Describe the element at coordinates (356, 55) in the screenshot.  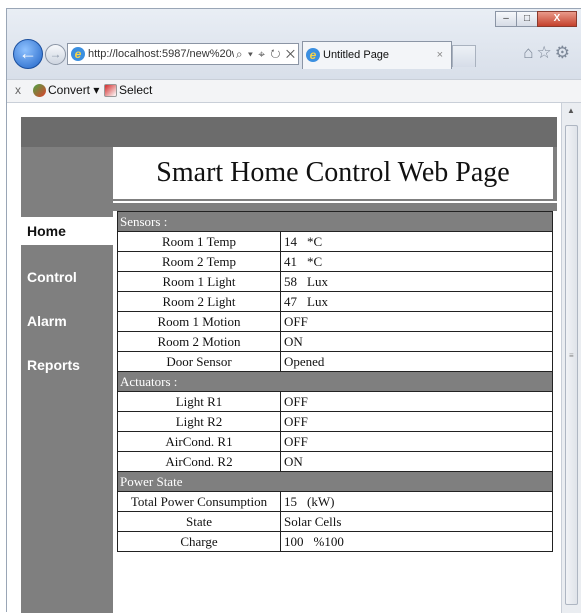
I see `tab-title: Untitled Page` at that location.